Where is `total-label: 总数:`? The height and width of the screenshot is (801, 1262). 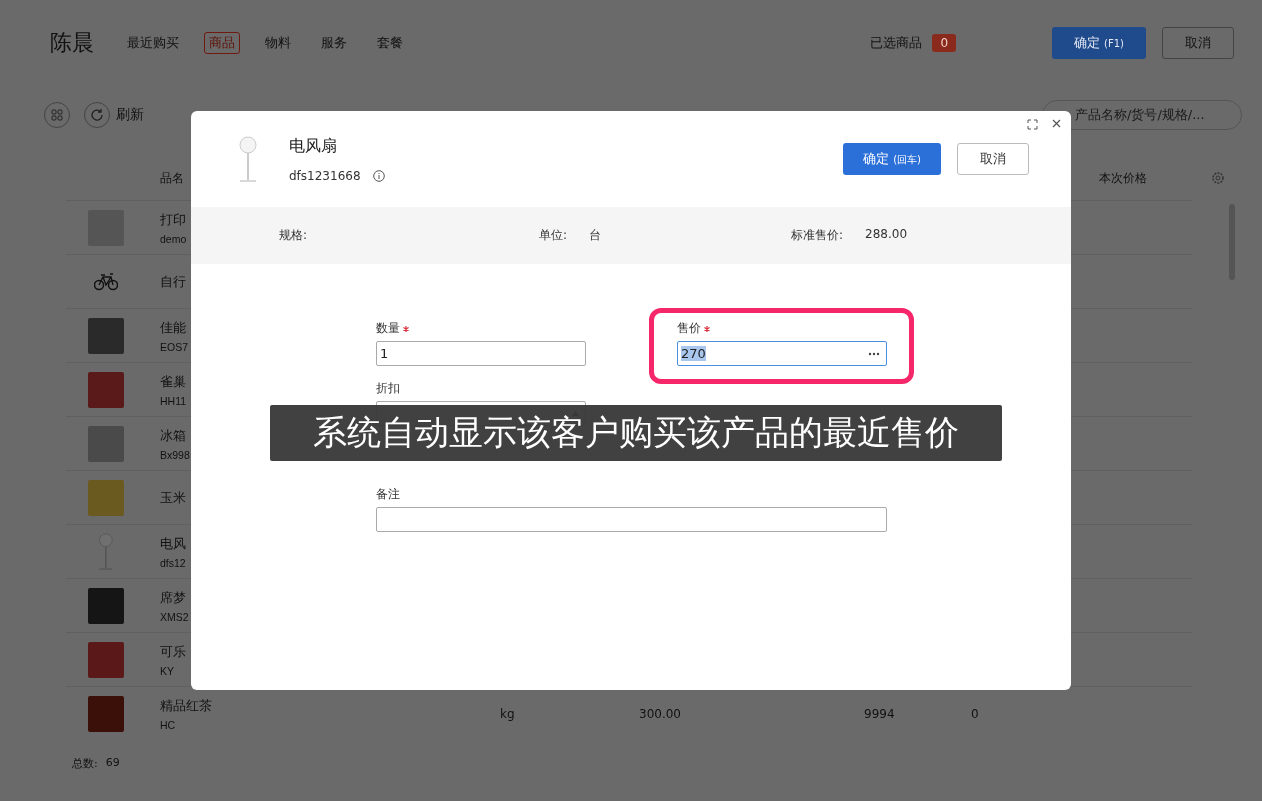 total-label: 总数: is located at coordinates (85, 763).